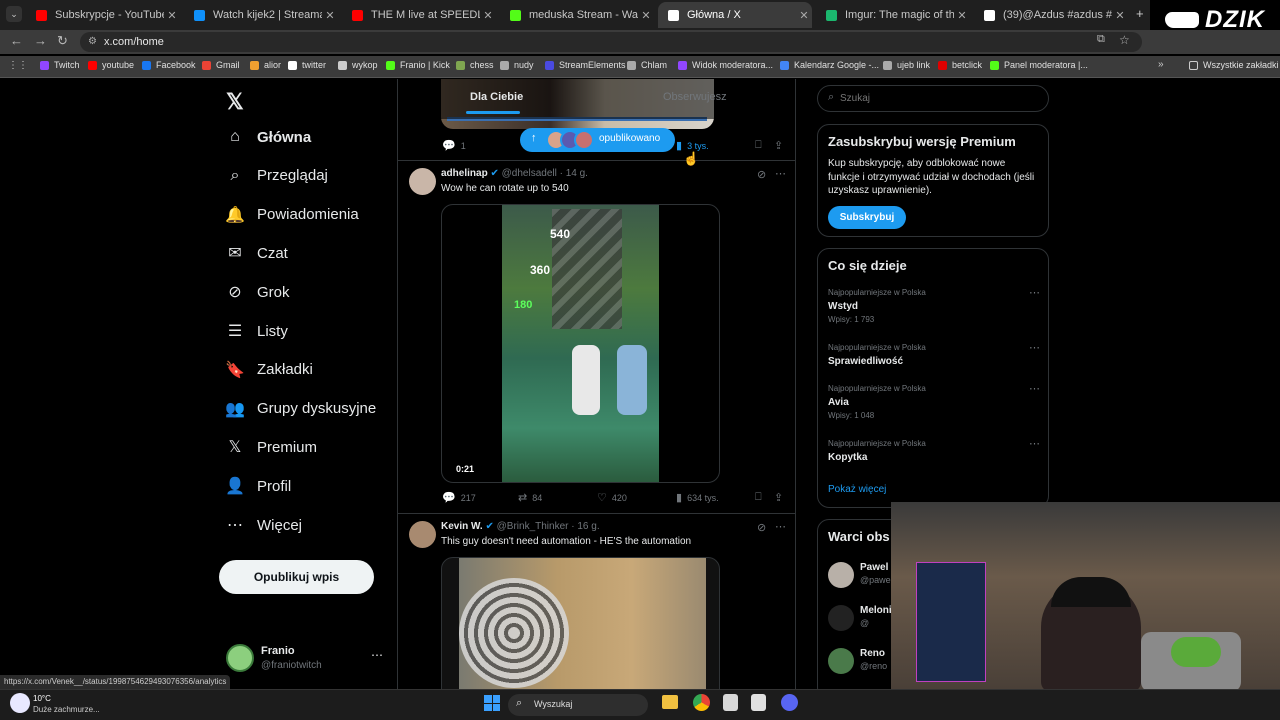  What do you see at coordinates (906, 65) in the screenshot?
I see `bookmark-item: ujeb link` at bounding box center [906, 65].